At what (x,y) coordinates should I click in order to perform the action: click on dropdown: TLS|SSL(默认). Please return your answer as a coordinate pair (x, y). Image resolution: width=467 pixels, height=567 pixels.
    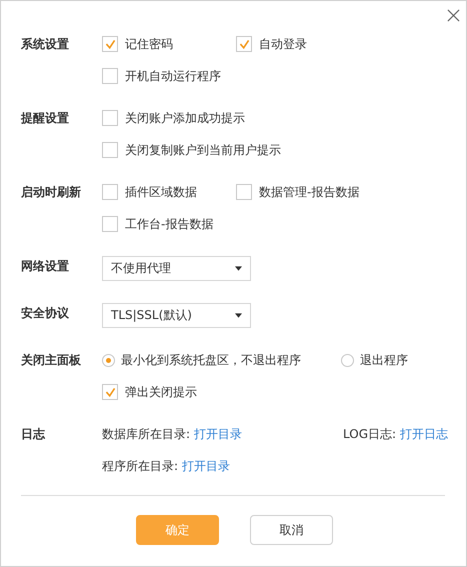
    Looking at the image, I should click on (176, 315).